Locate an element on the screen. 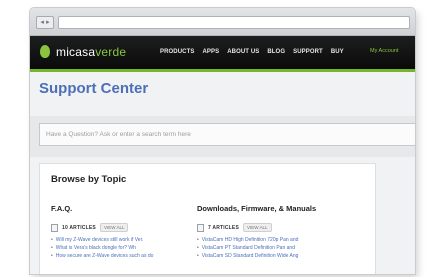  list-item: What is Vera's black dongle for? Wh is located at coordinates (102, 248).